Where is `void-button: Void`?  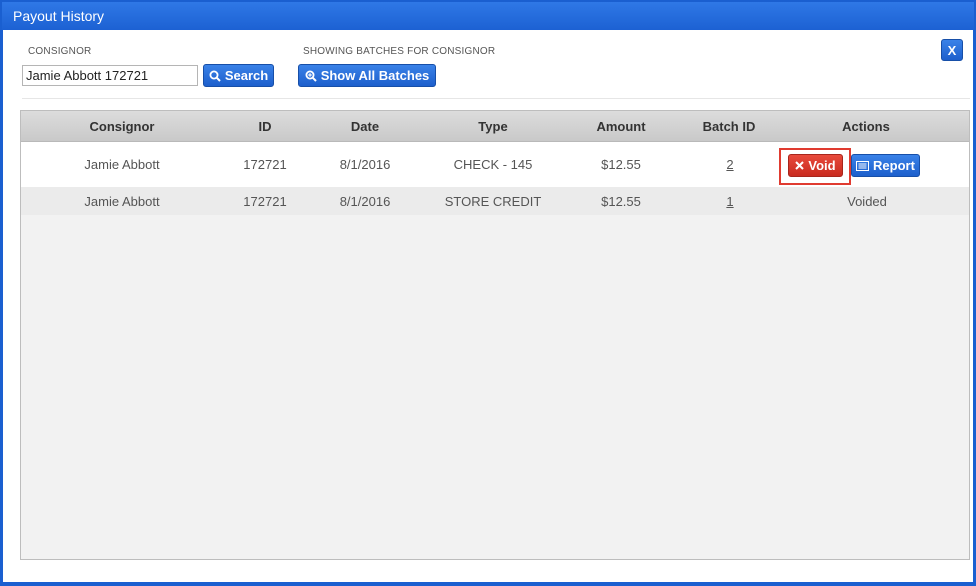 void-button: Void is located at coordinates (815, 165).